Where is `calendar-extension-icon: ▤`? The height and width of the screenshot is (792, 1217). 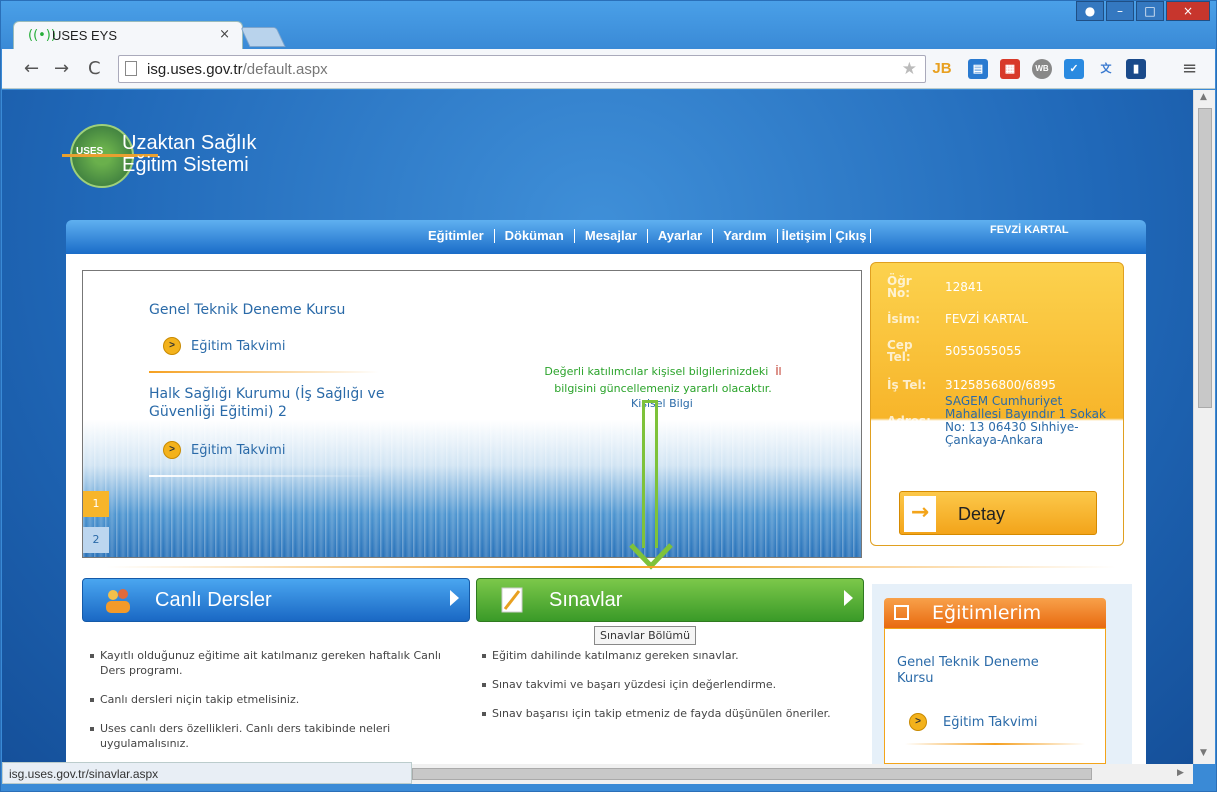
calendar-extension-icon: ▤ is located at coordinates (978, 69).